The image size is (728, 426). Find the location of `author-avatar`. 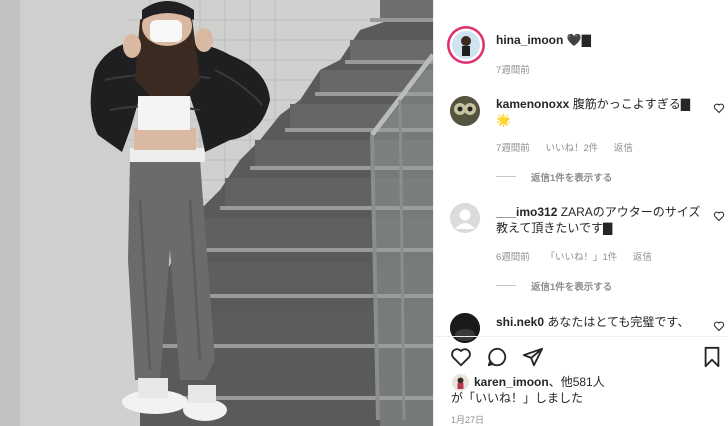

author-avatar is located at coordinates (466, 45).